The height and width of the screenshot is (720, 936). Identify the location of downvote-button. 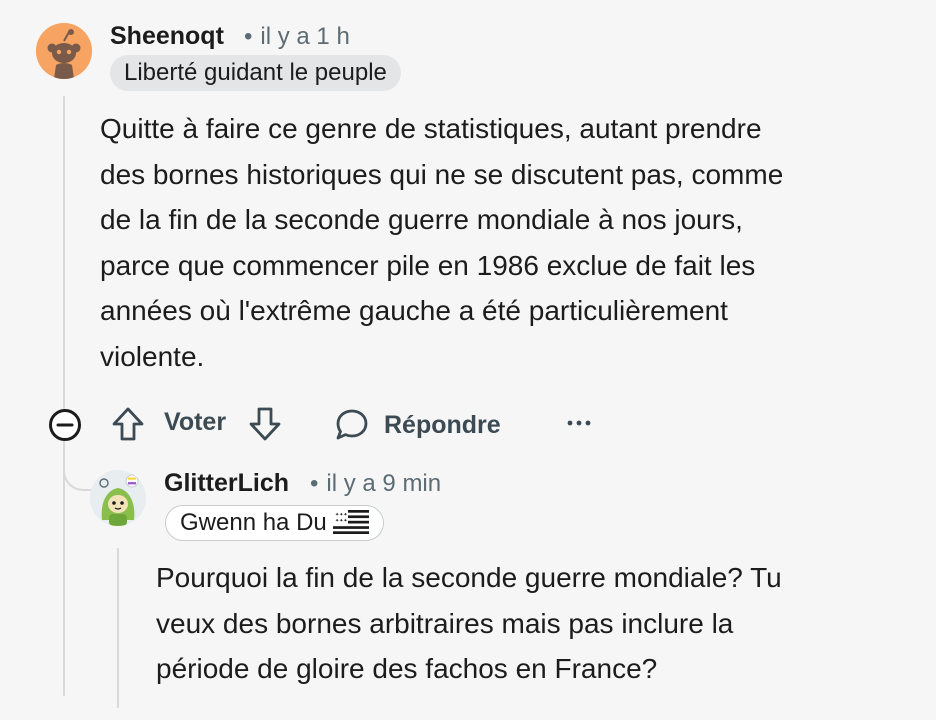
(265, 424).